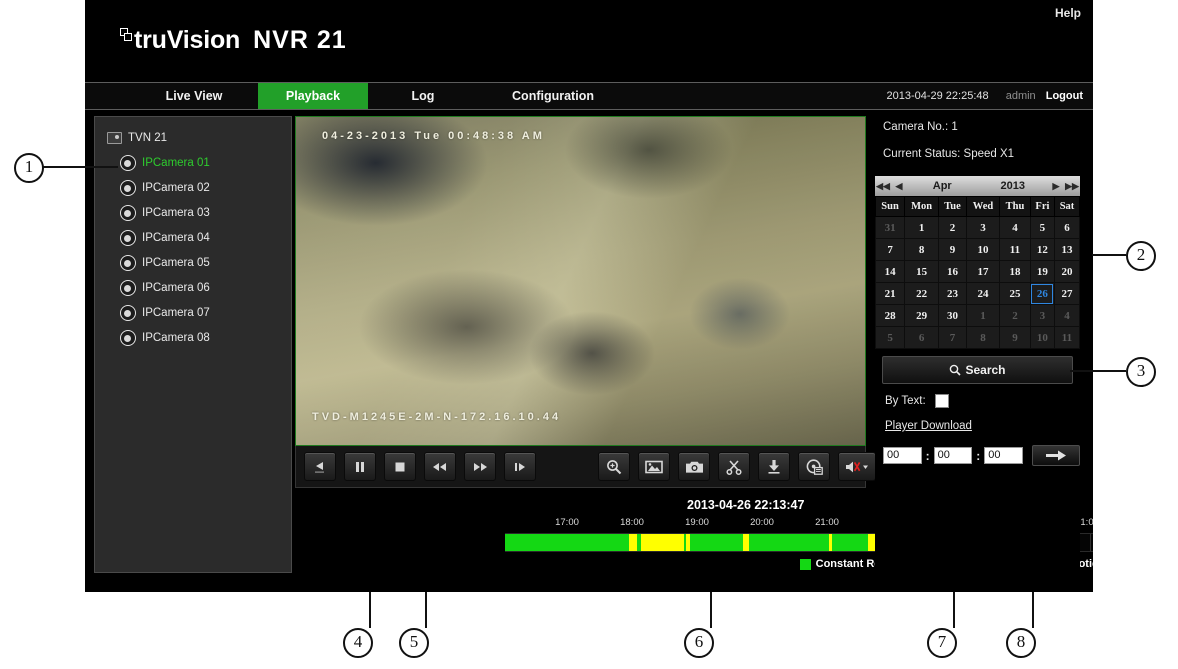 This screenshot has width=1178, height=669. I want to click on minutes-input: 00, so click(953, 455).